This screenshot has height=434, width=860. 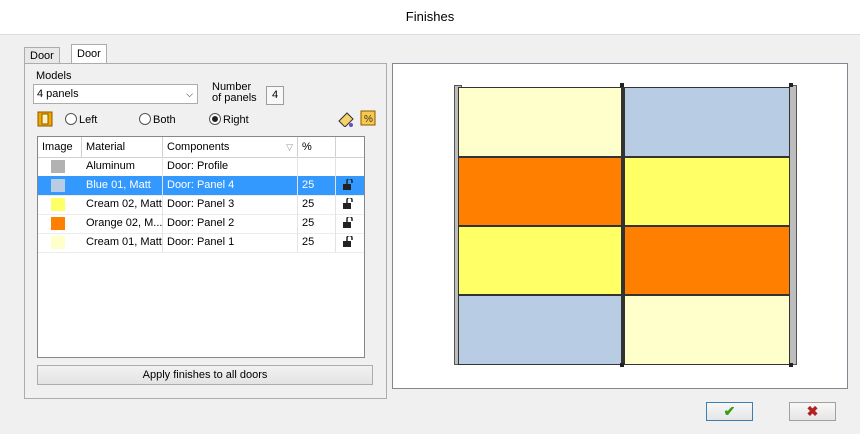 I want to click on table-row: Orange 02, M... Door: Panel 2 25, so click(x=201, y=224).